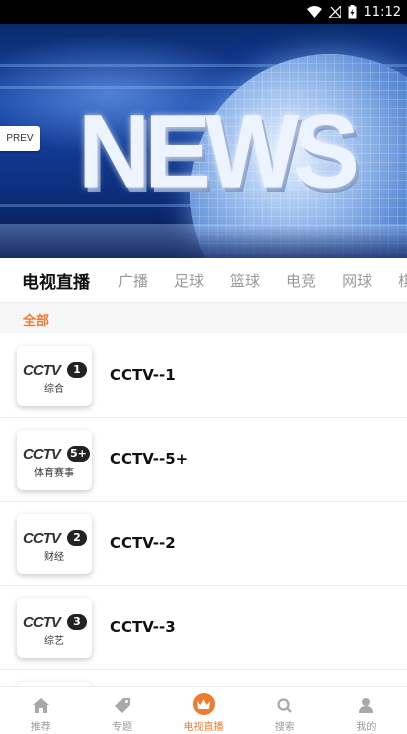 The image size is (407, 734). I want to click on channel-logo: CCTV 5+ 体育赛事, so click(54, 460).